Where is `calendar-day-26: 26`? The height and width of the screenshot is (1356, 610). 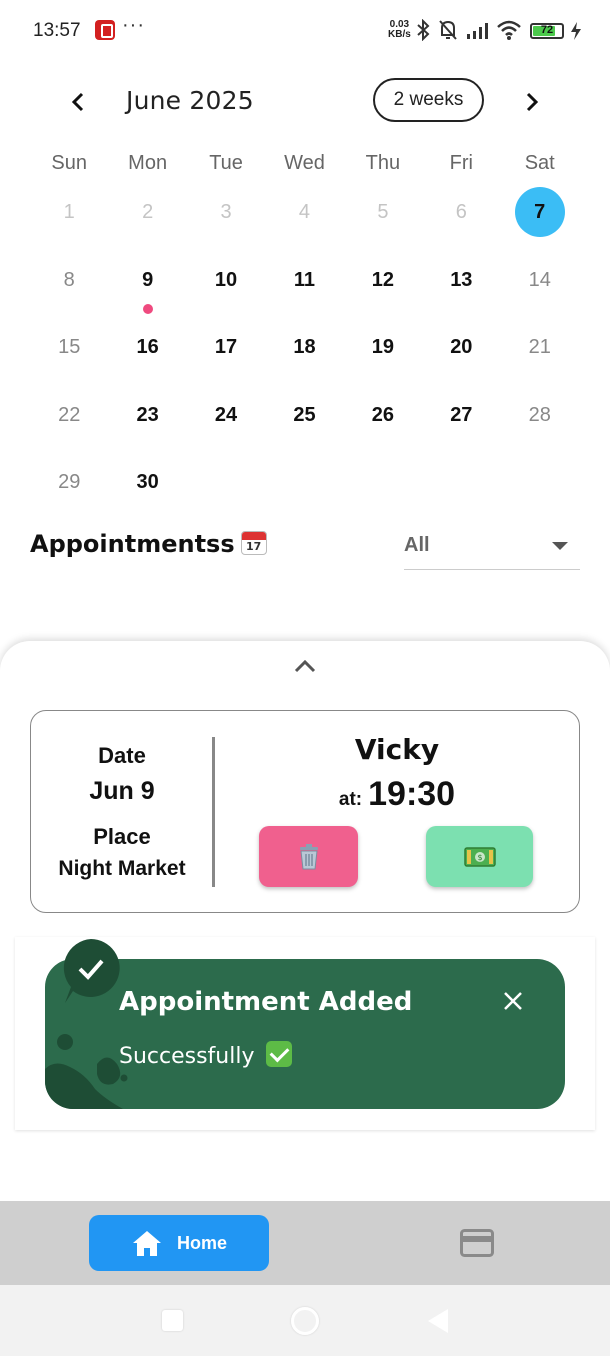 calendar-day-26: 26 is located at coordinates (383, 423).